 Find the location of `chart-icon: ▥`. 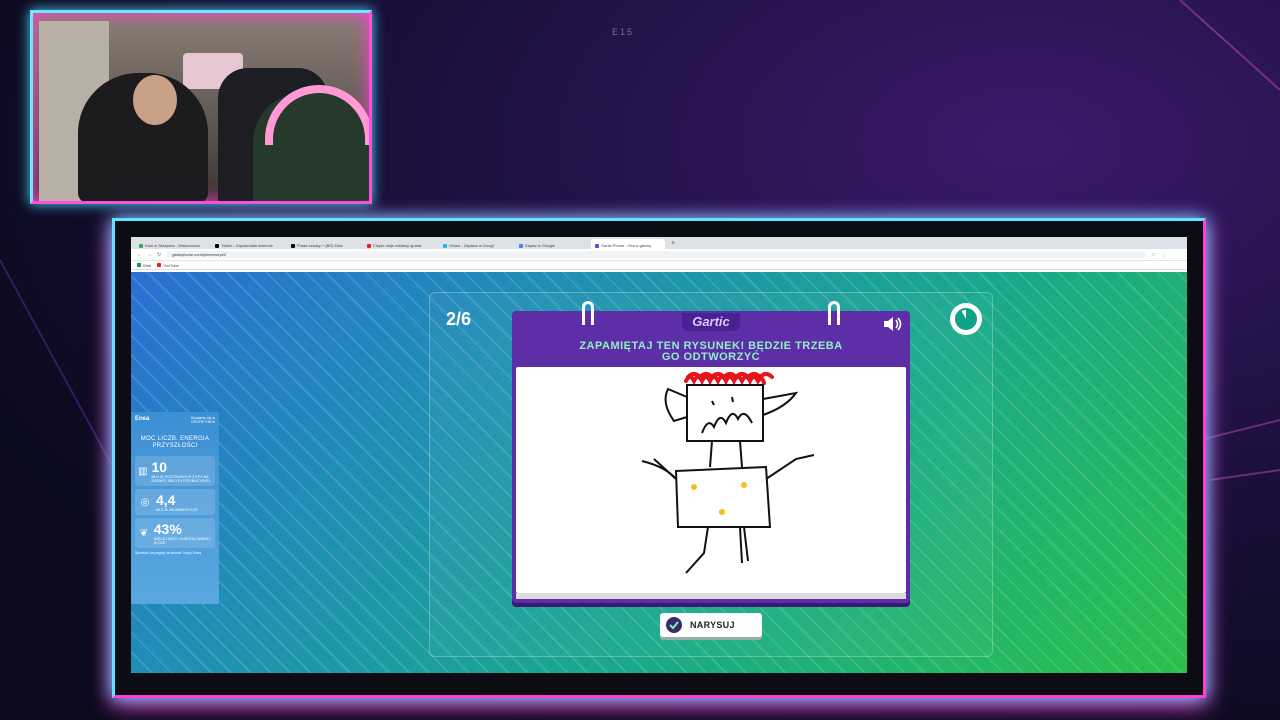

chart-icon: ▥ is located at coordinates (143, 471).